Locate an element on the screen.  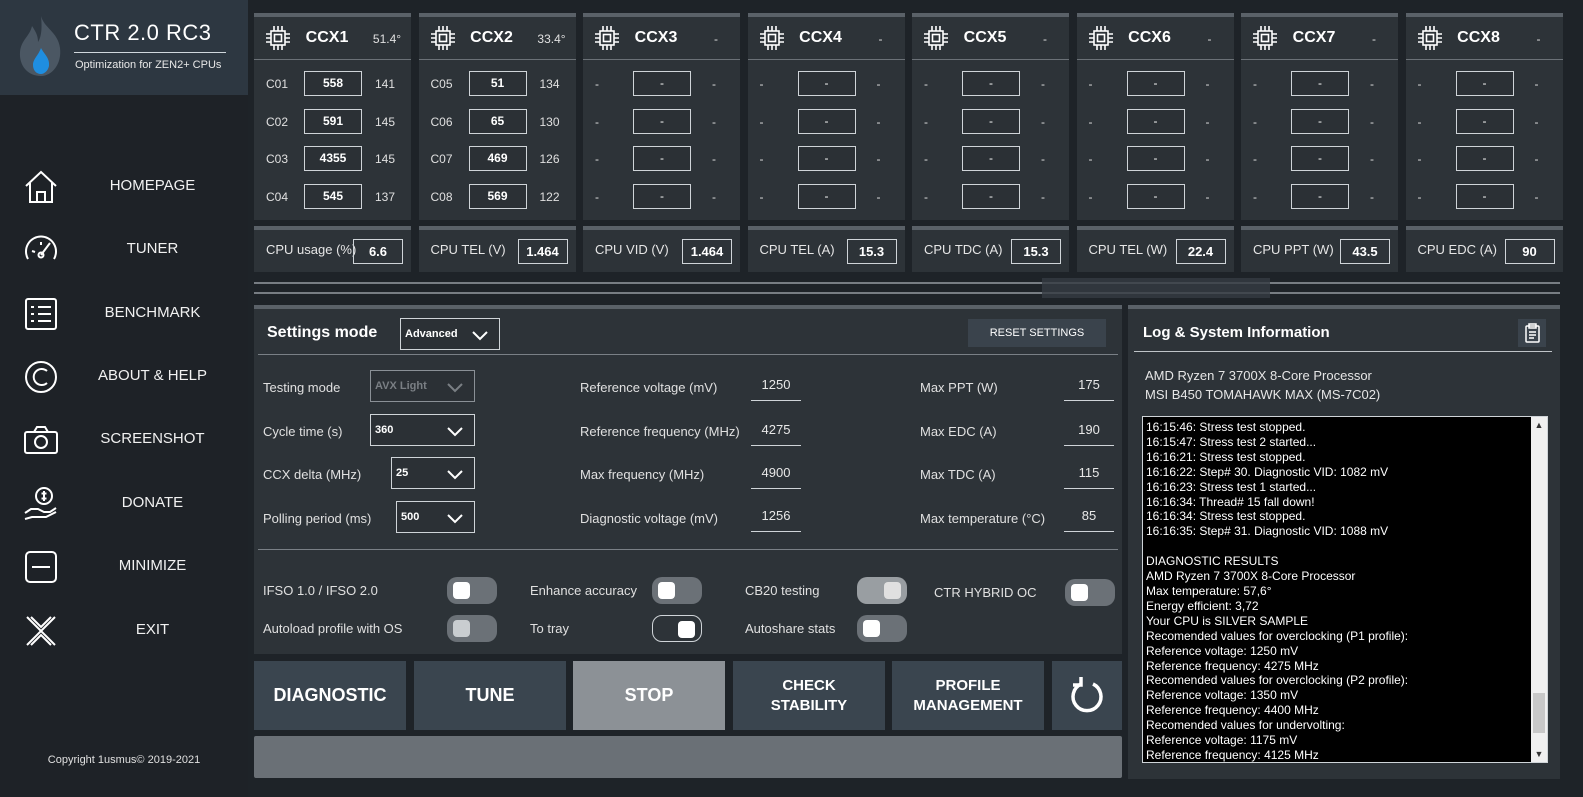
stat-value: 1.464 is located at coordinates (707, 251).